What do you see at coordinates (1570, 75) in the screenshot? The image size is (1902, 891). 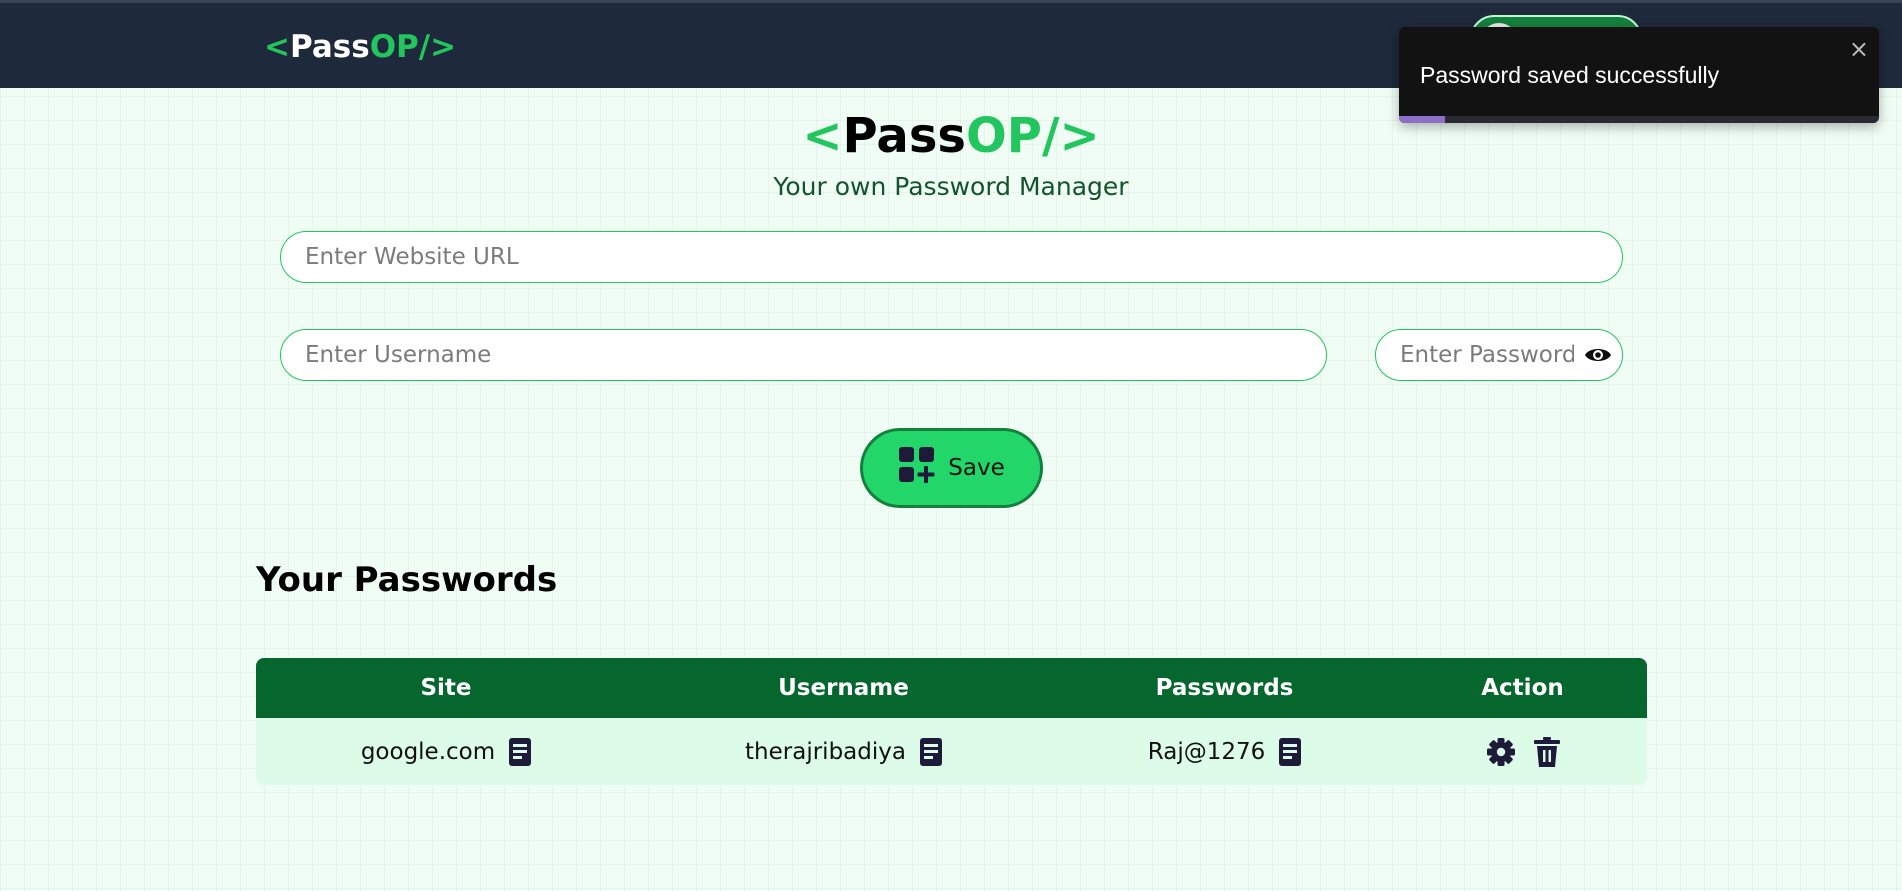 I see `toast-message: Password saved successfully` at bounding box center [1570, 75].